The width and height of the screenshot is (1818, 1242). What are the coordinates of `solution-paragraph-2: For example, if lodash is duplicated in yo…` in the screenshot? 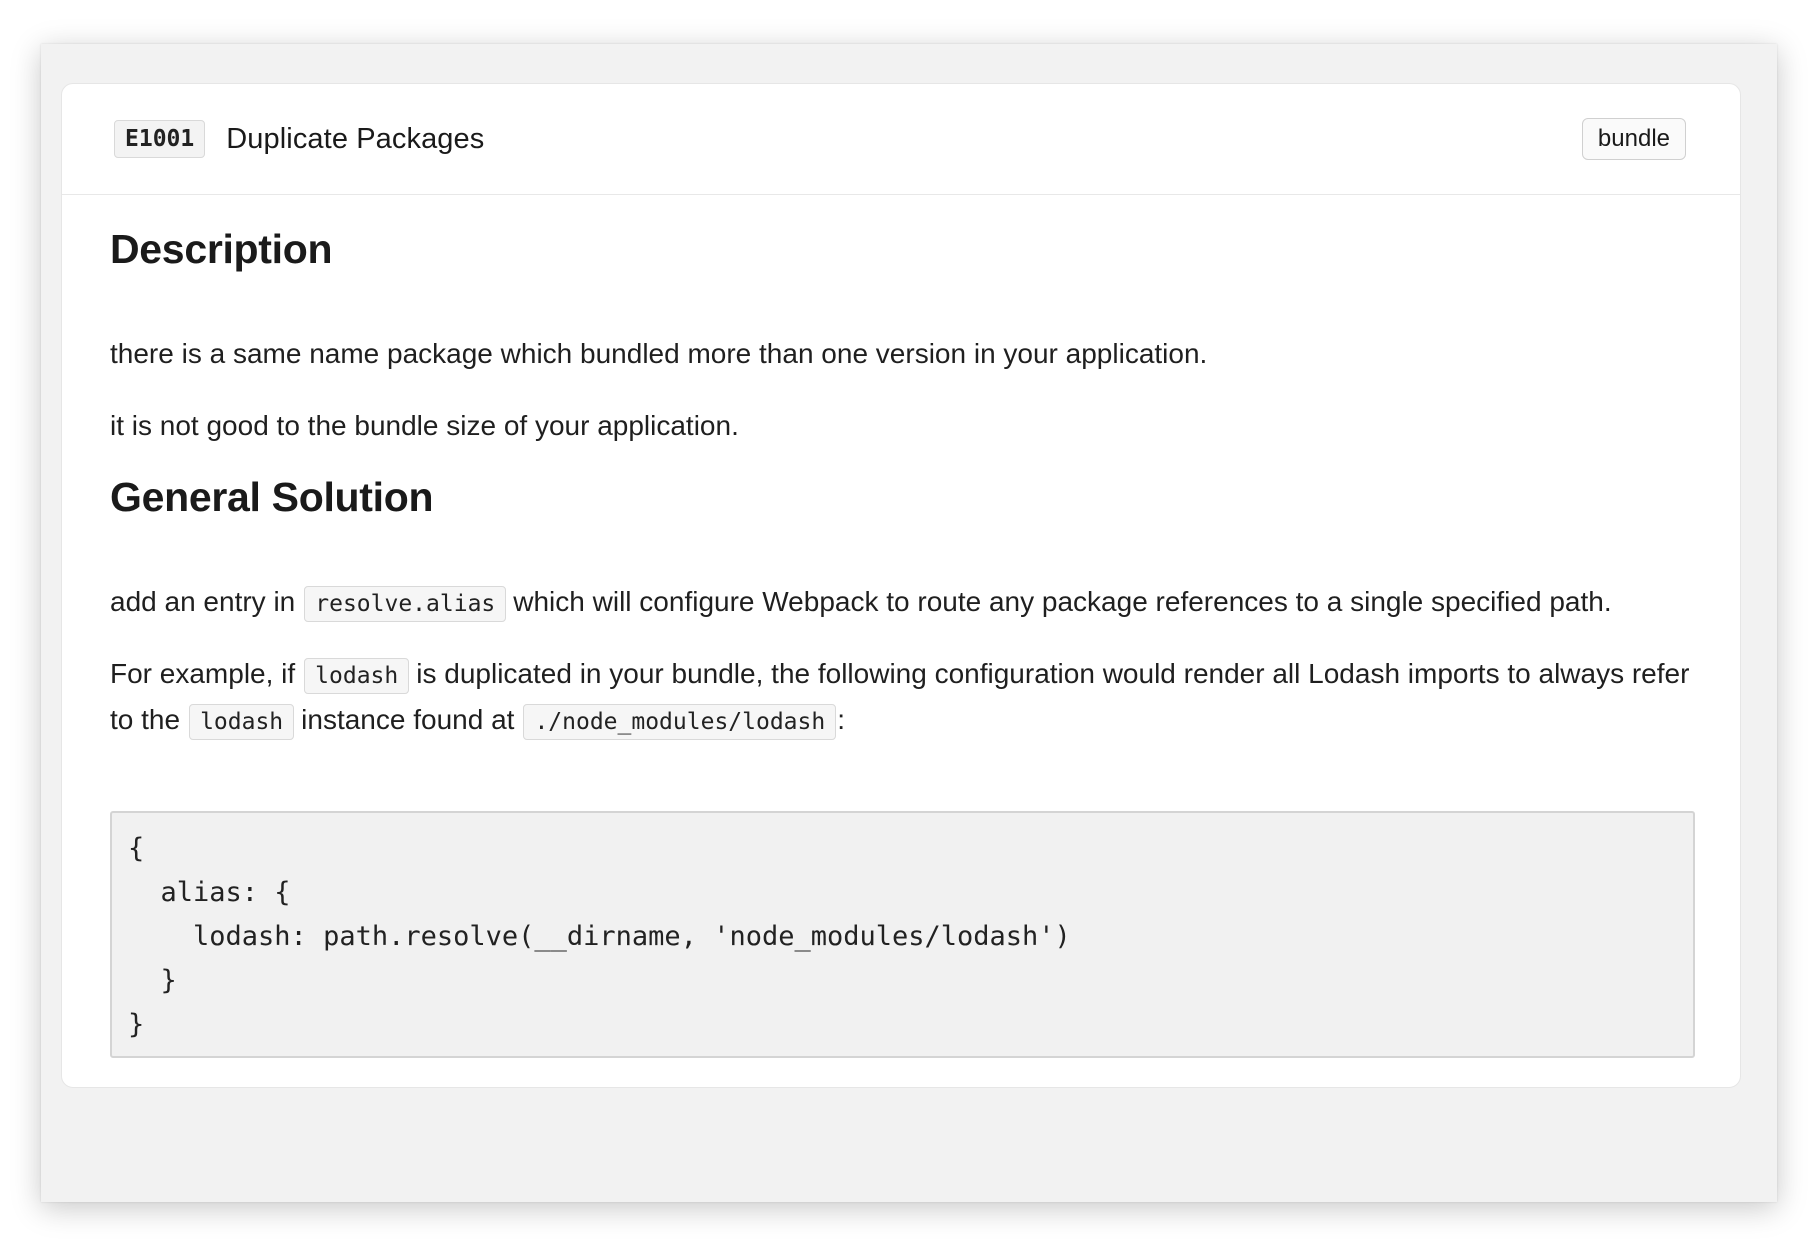 It's located at (910, 698).